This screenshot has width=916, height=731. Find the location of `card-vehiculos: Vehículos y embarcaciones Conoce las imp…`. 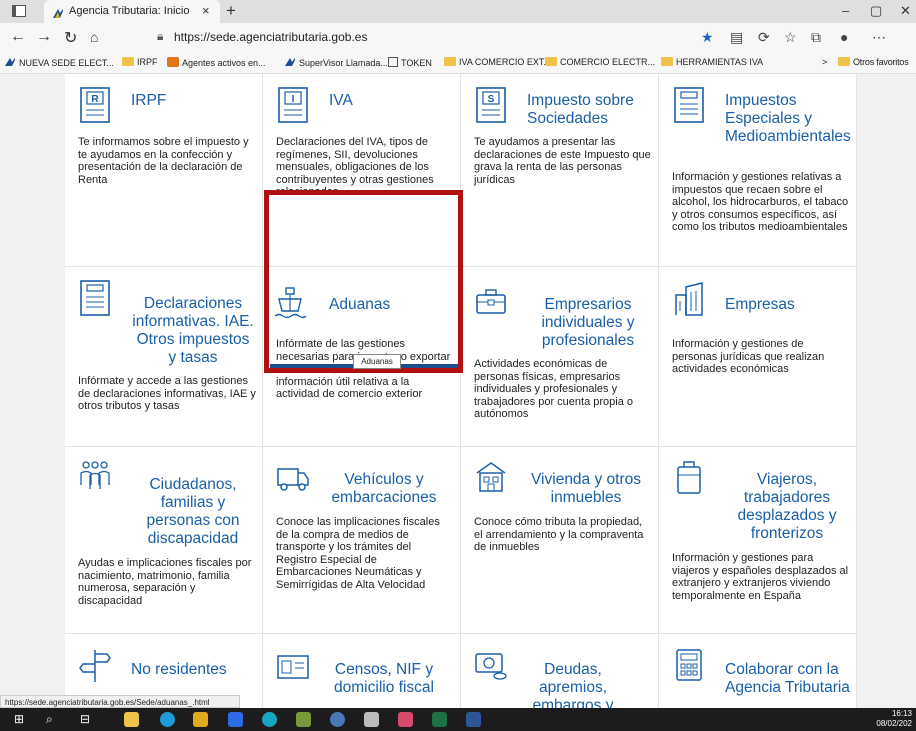

card-vehiculos: Vehículos y embarcaciones Conoce las imp… is located at coordinates (362, 540).